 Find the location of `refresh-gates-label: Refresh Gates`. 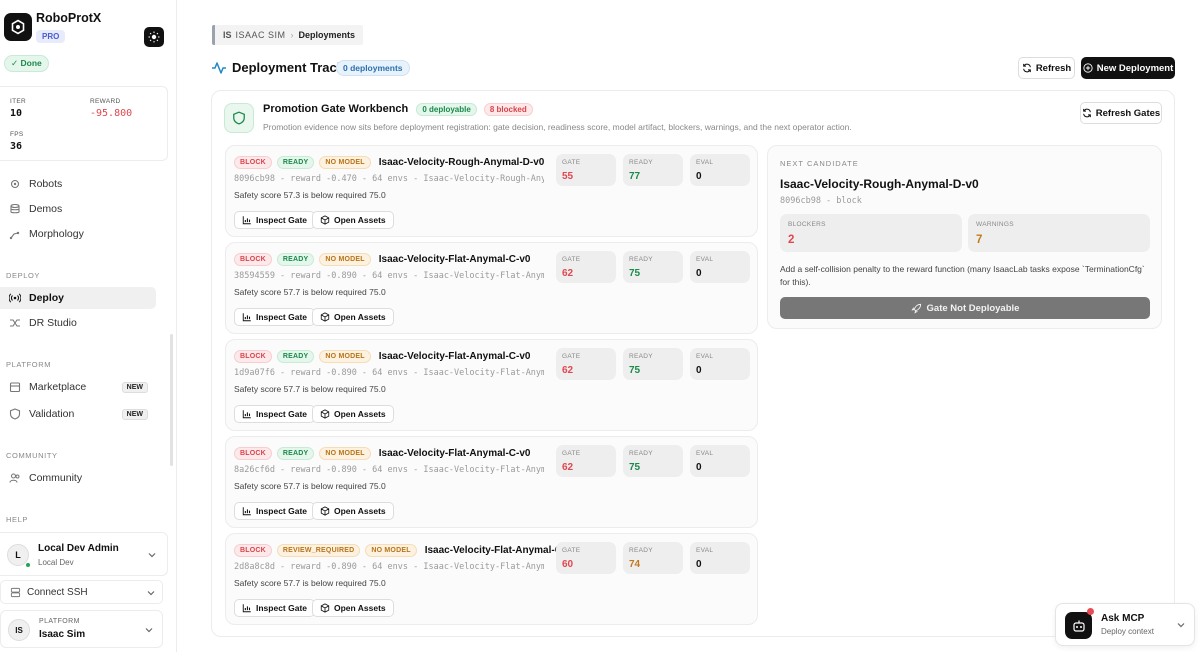

refresh-gates-label: Refresh Gates is located at coordinates (1128, 113).